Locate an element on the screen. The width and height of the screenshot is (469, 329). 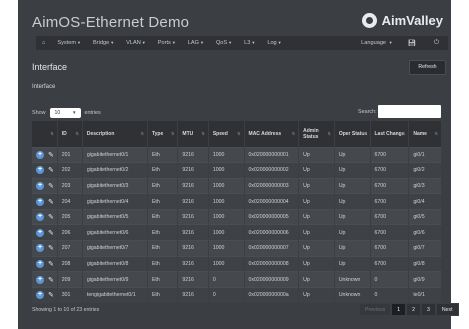
section-title: Interface is located at coordinates (44, 87).